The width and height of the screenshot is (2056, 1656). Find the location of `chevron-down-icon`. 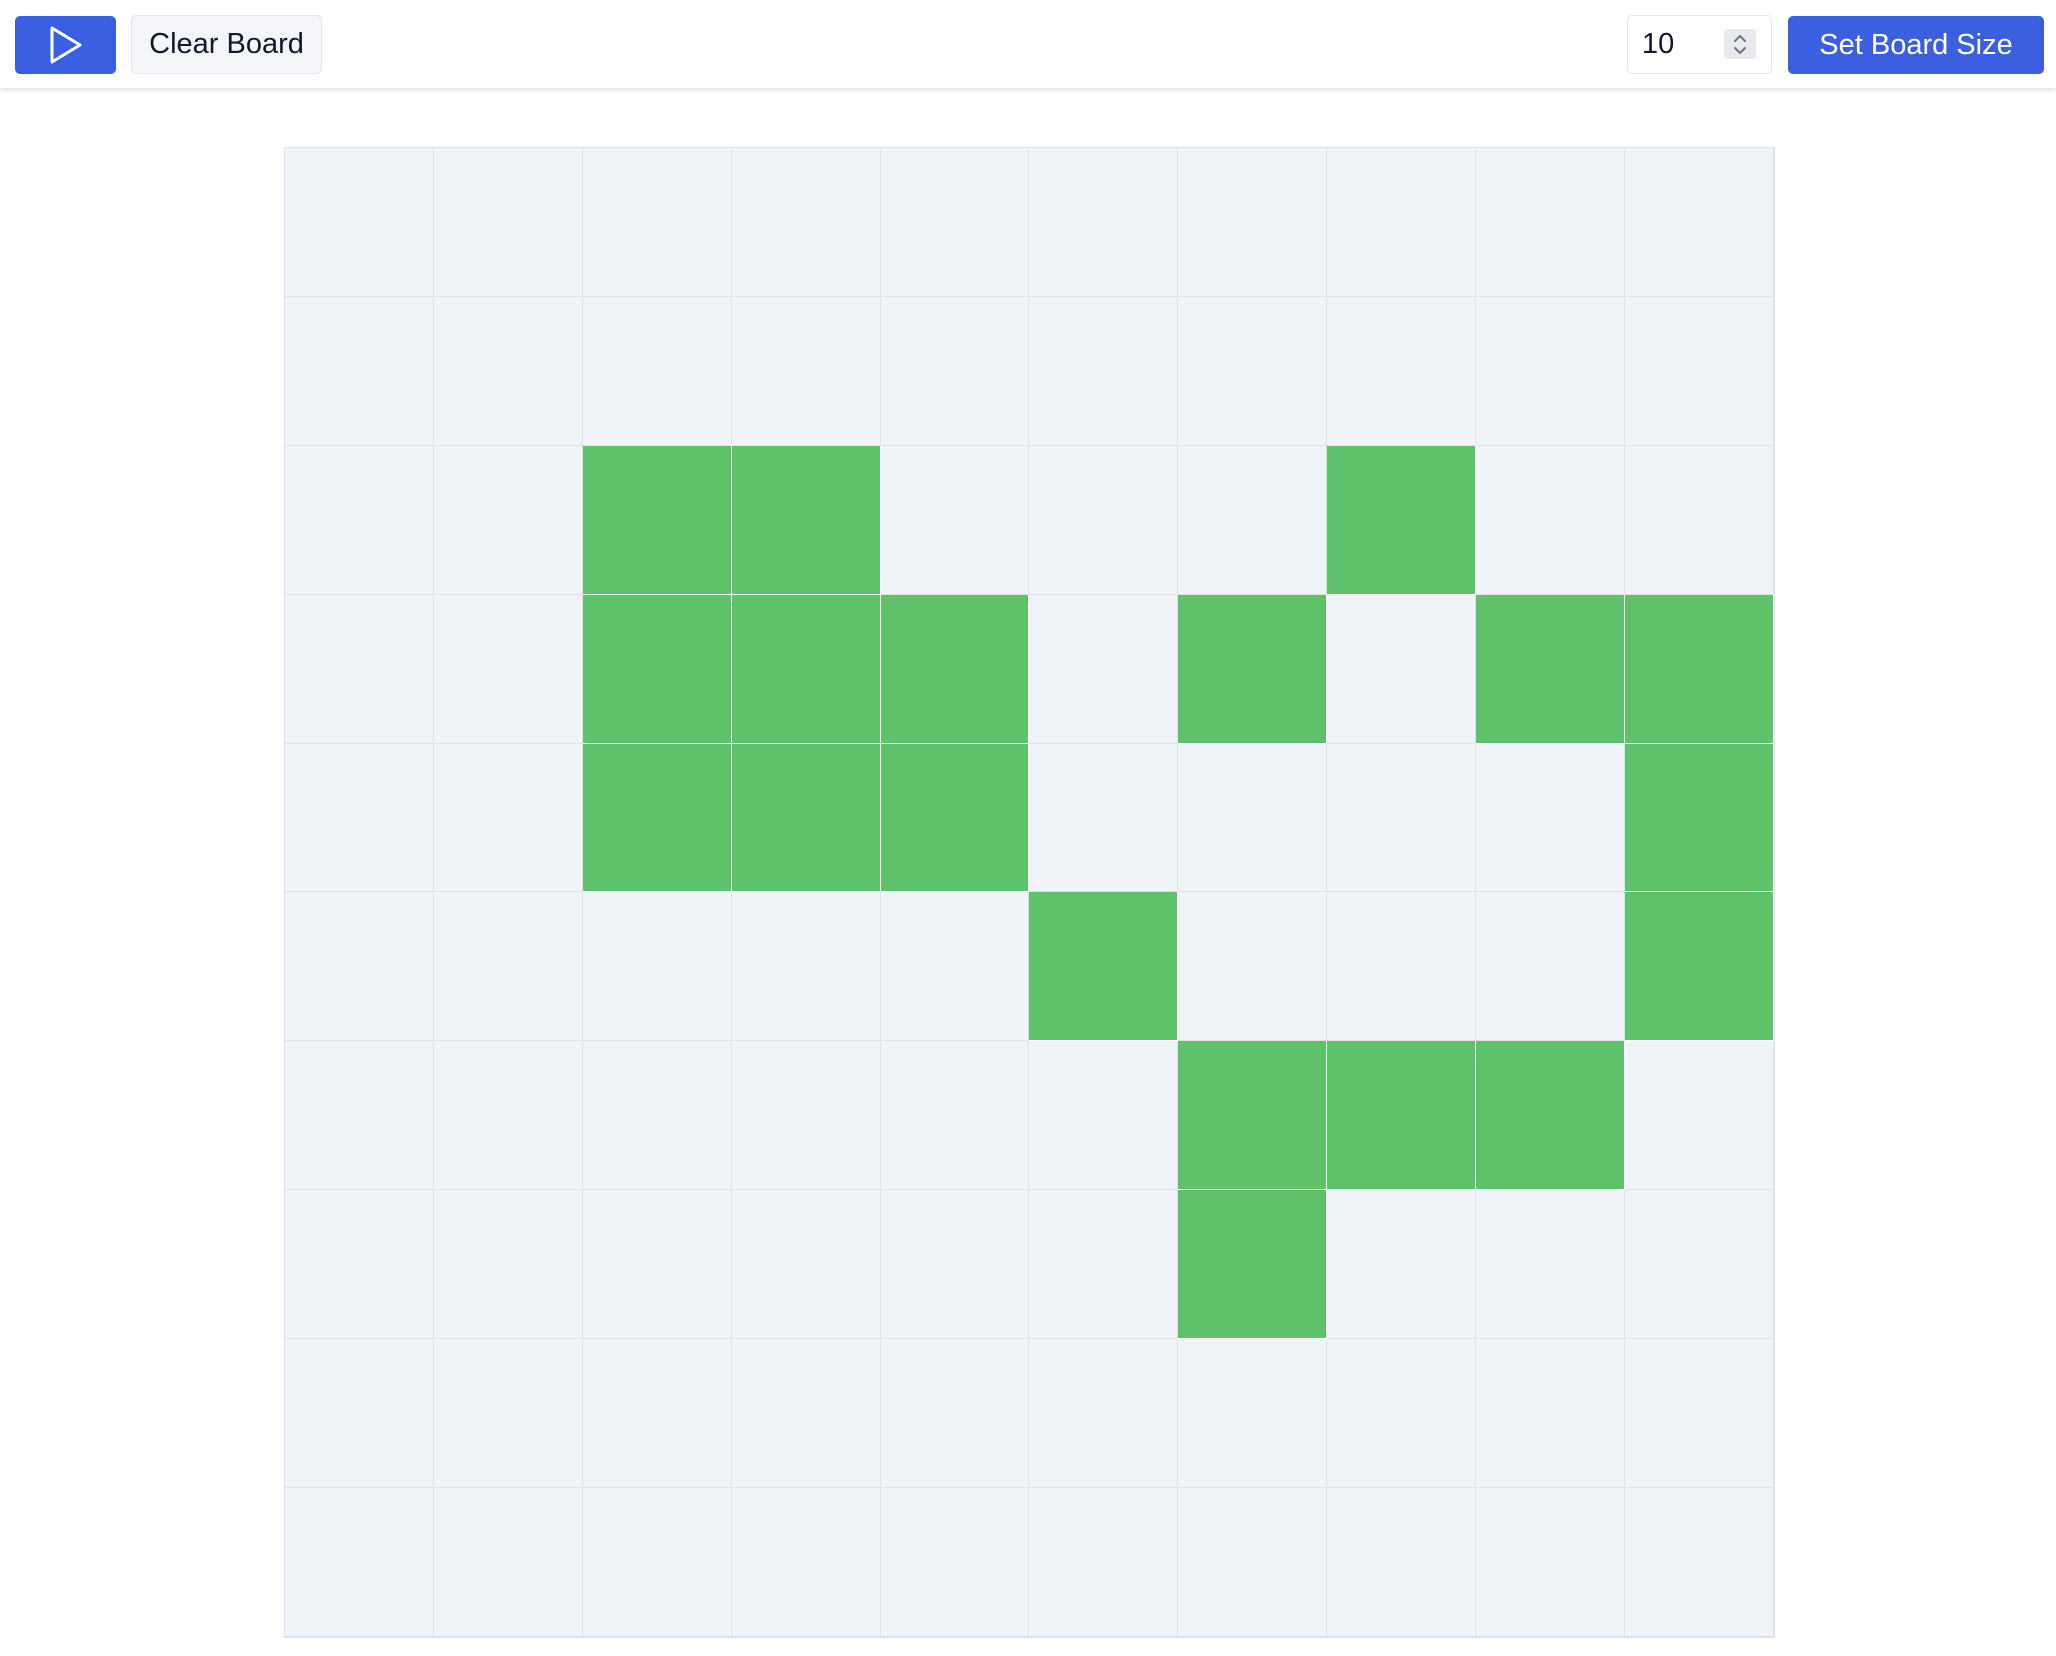

chevron-down-icon is located at coordinates (1740, 50).